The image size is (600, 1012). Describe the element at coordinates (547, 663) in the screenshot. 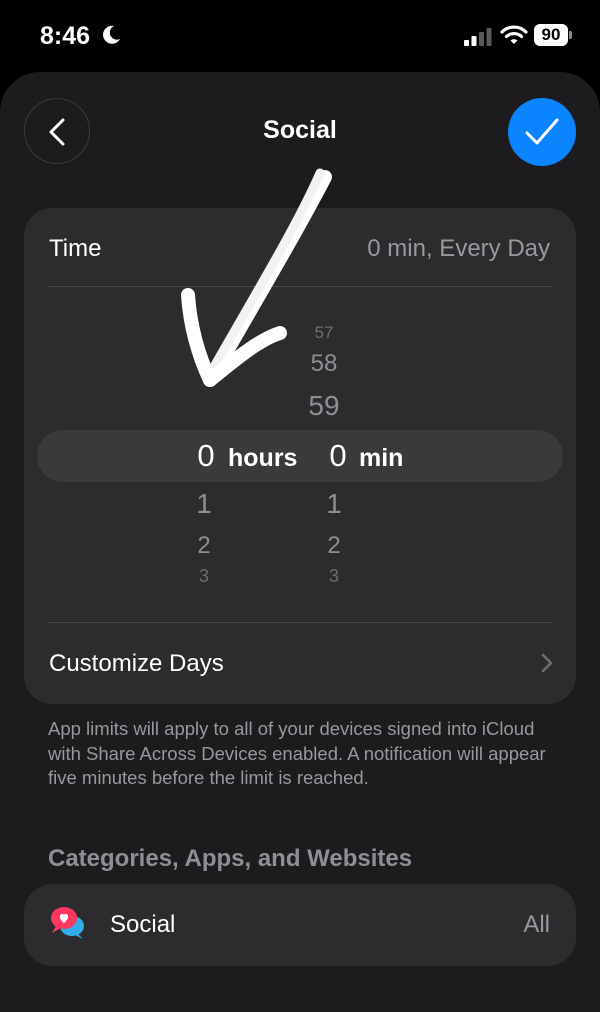

I see `chevron-right-icon` at that location.